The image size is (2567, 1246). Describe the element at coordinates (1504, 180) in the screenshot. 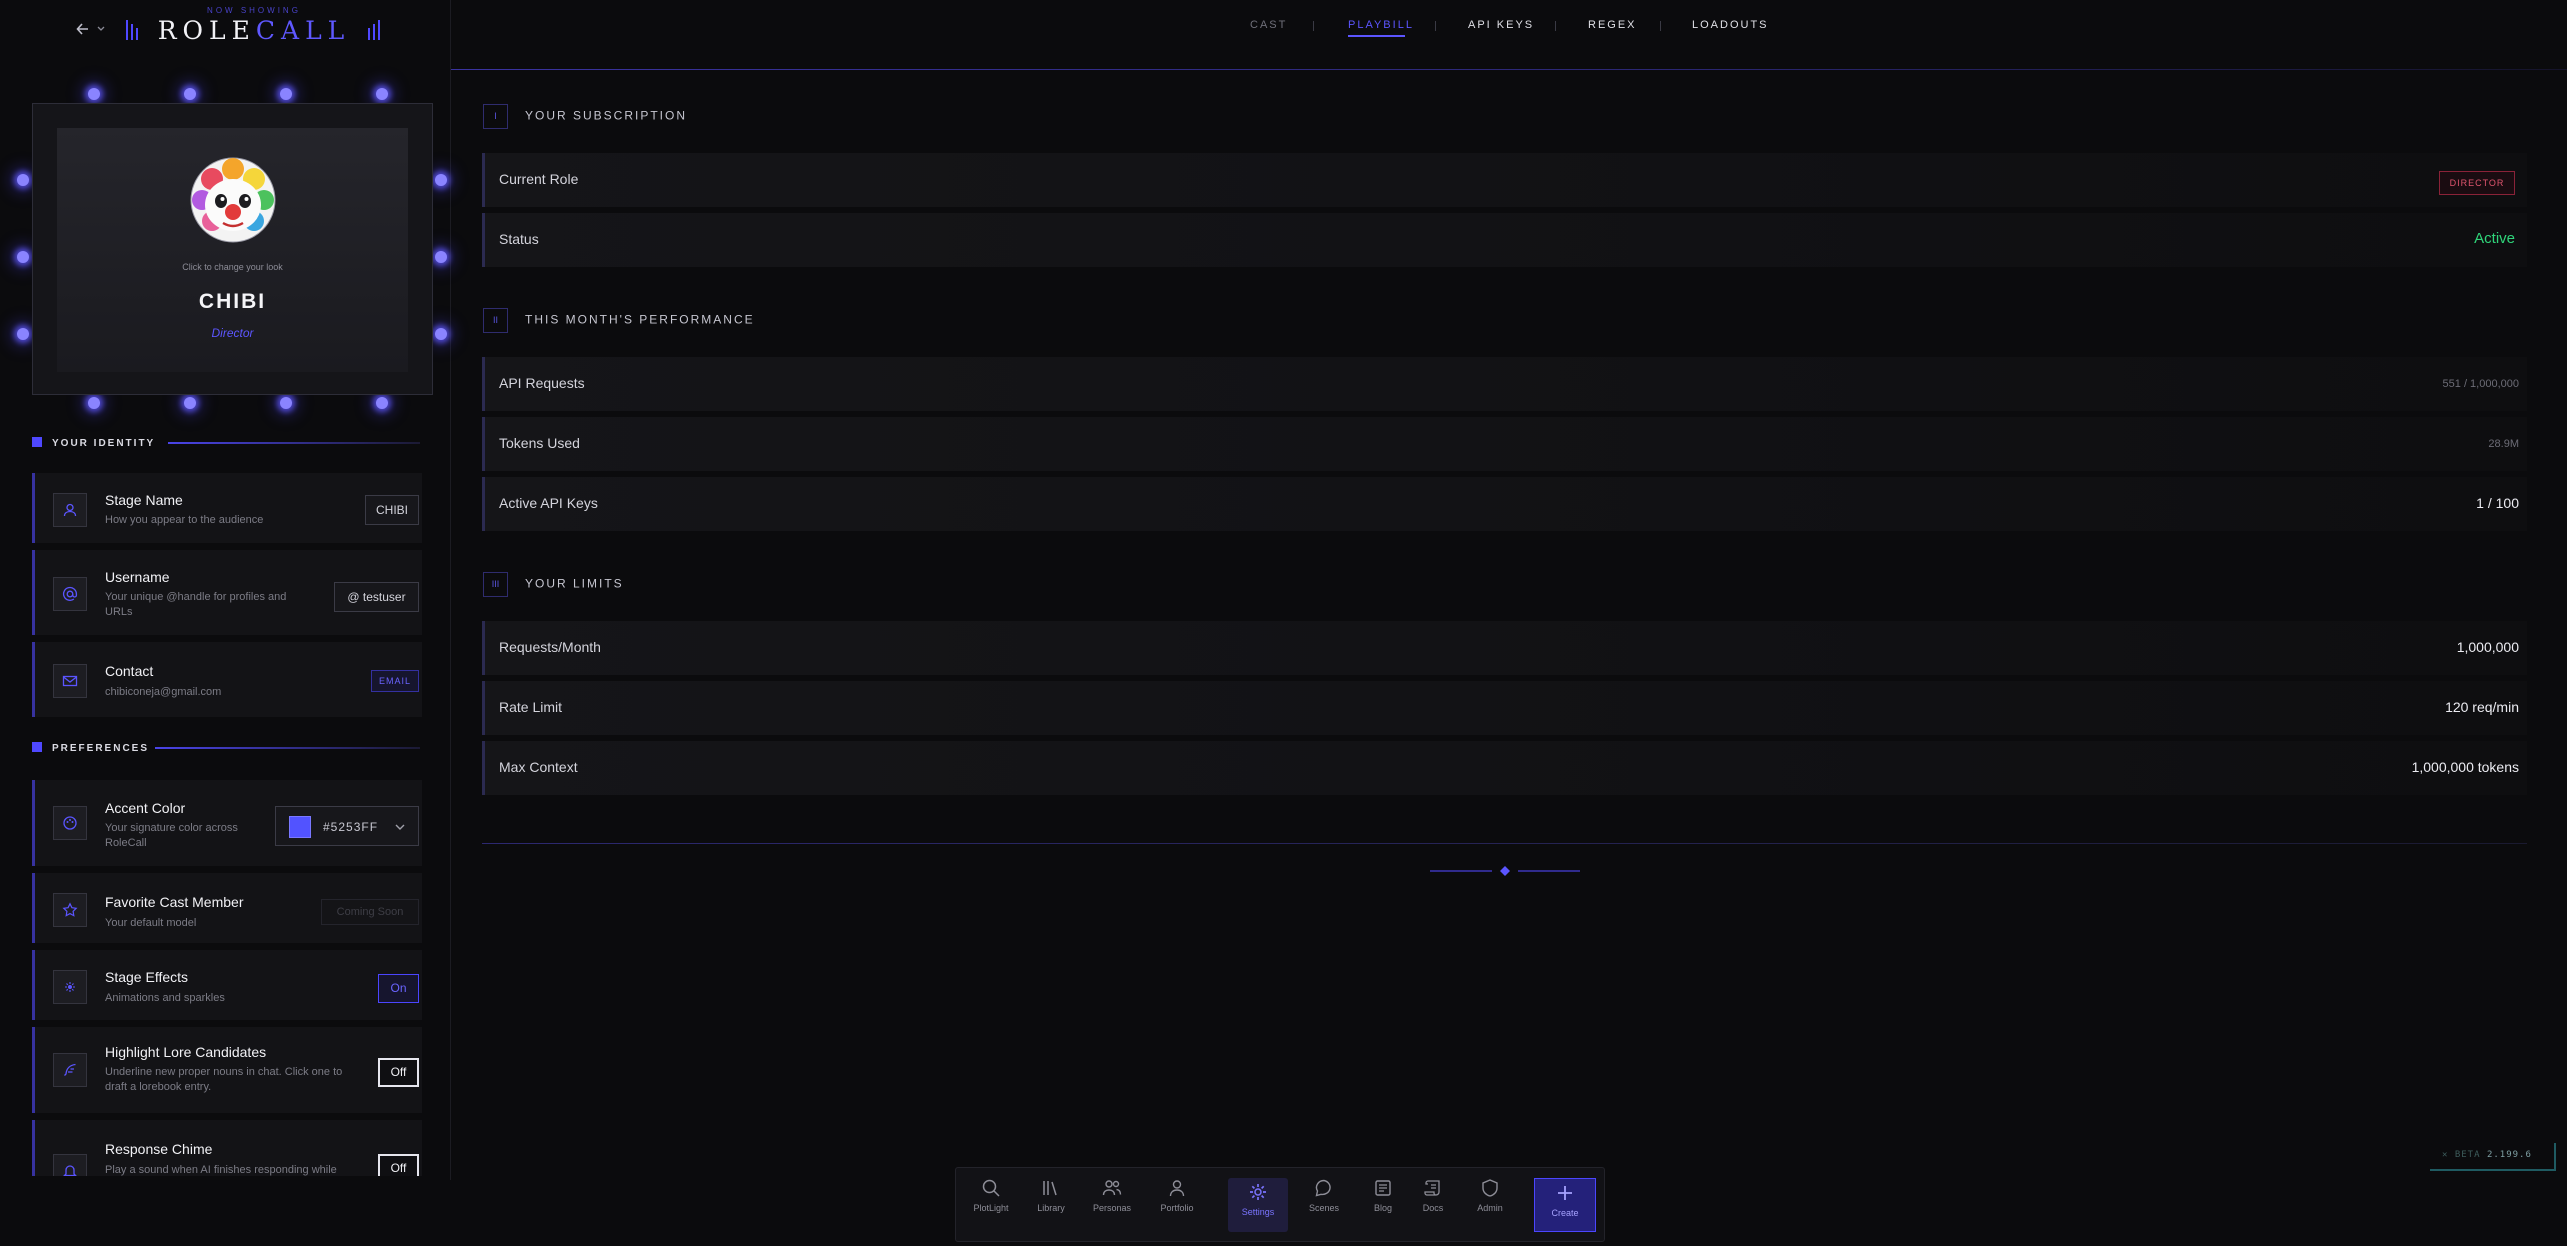

I see `stat-row-current-role: Current Role DIRECTOR` at that location.